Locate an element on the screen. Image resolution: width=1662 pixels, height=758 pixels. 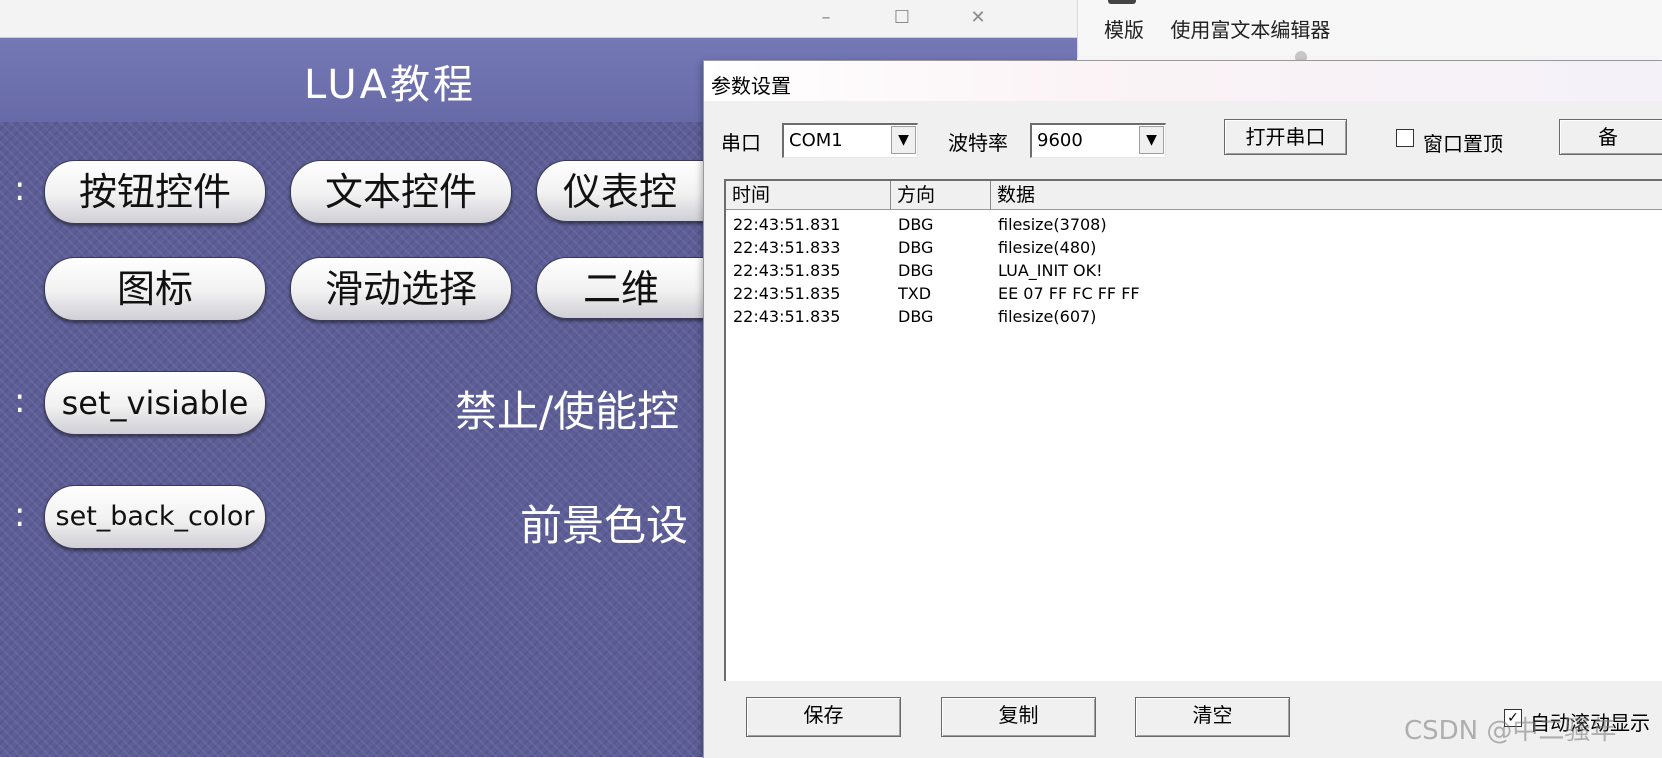
minimize-button: – is located at coordinates (826, 18).